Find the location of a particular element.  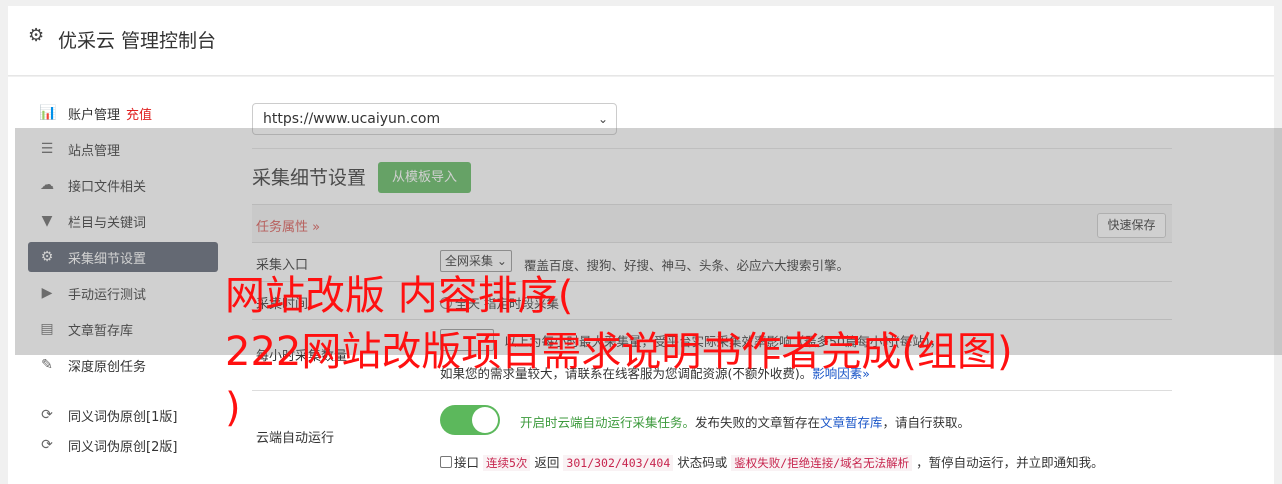

sidebar-item-account: 📊 账户管理 充值 is located at coordinates (123, 113).